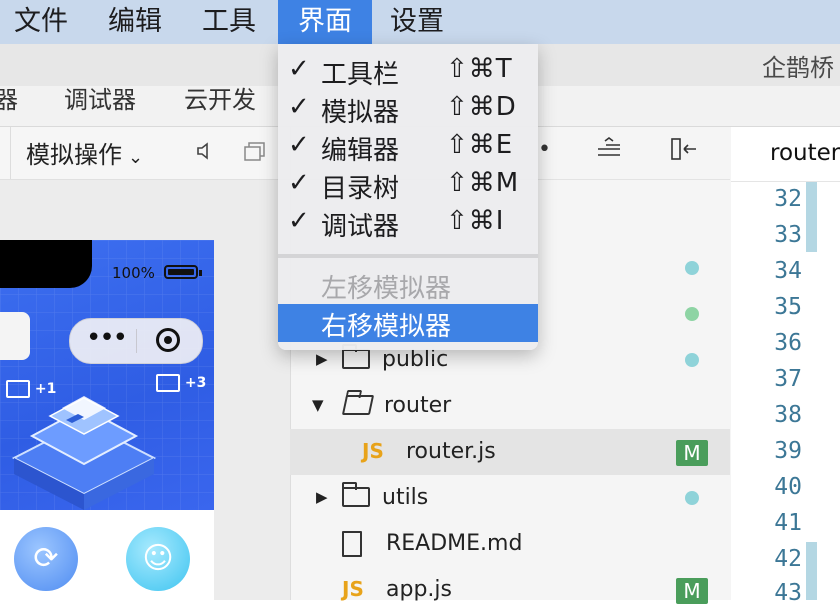 The image size is (840, 613). I want to click on menu-item-move-simulator-right: 右移模拟器, so click(408, 323).